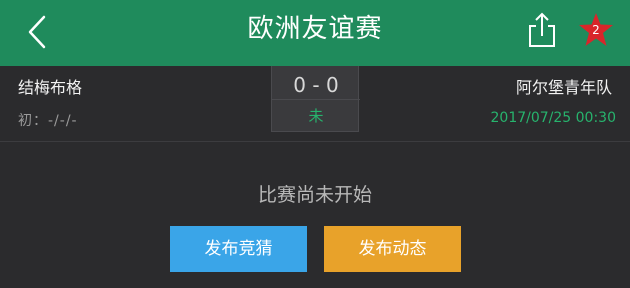  What do you see at coordinates (238, 249) in the screenshot?
I see `post-prediction-button: 发布竞猜` at bounding box center [238, 249].